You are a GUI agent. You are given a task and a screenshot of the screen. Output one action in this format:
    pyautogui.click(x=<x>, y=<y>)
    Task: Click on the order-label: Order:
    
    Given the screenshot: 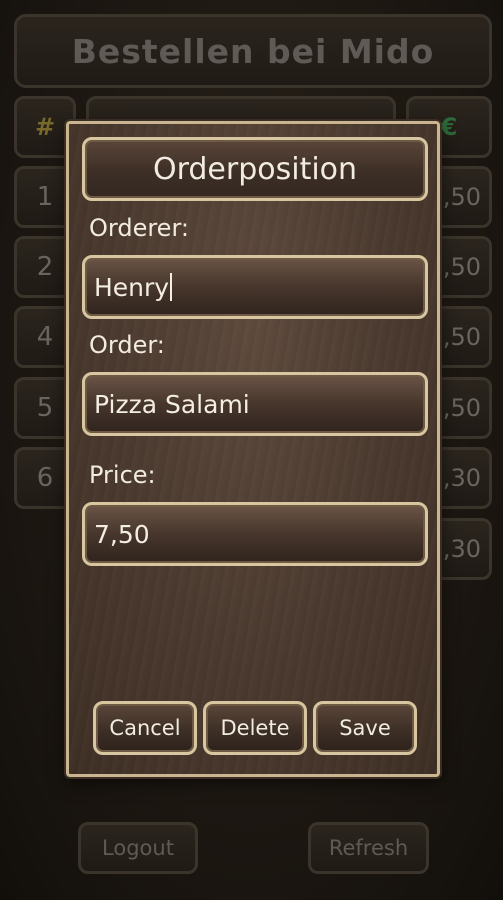 What is the action you would take?
    pyautogui.click(x=127, y=345)
    